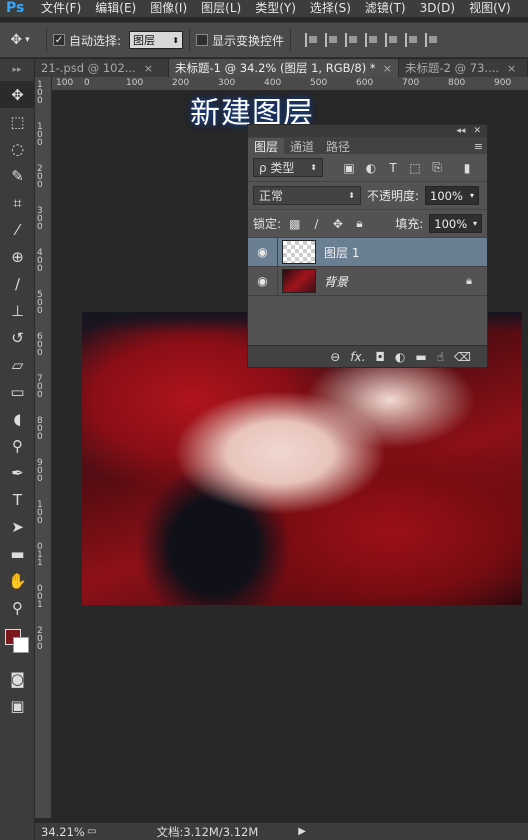 Image resolution: width=528 pixels, height=840 pixels. What do you see at coordinates (17, 202) in the screenshot?
I see `crop-tool-icon: ⌗` at bounding box center [17, 202].